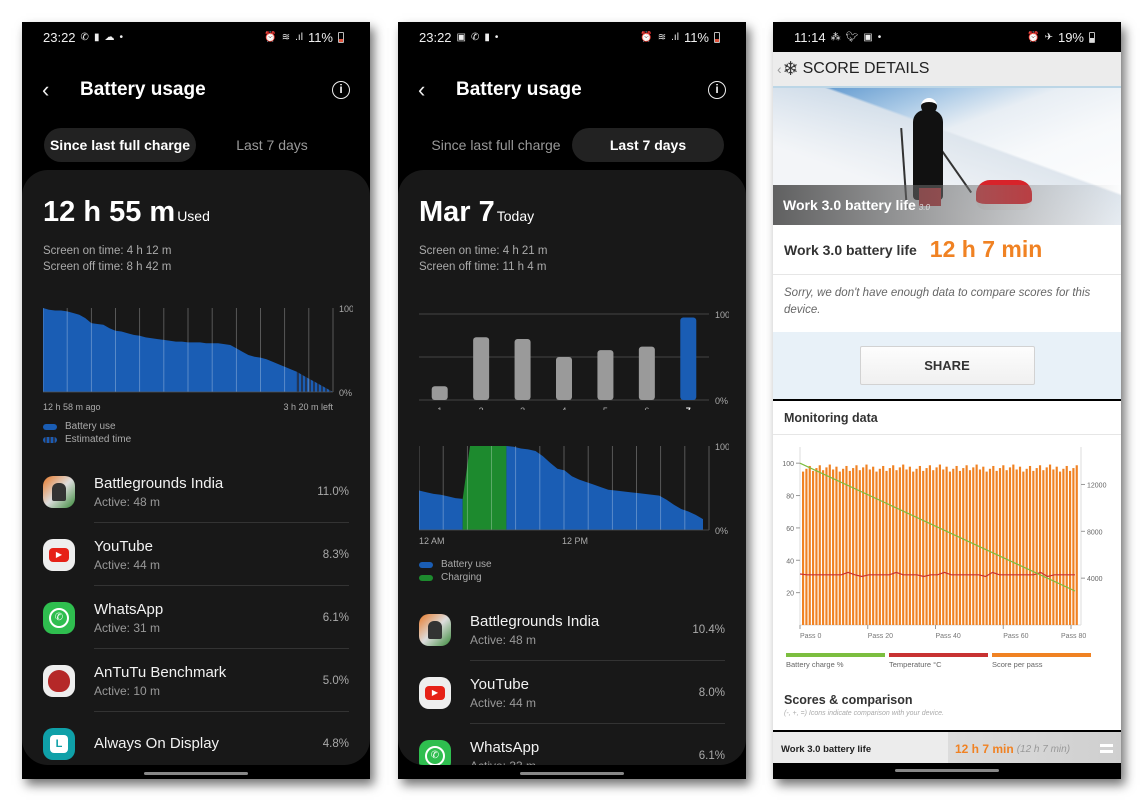 The width and height of the screenshot is (1143, 800). I want to click on score-row-prev: (12 h 7 min), so click(1043, 749).